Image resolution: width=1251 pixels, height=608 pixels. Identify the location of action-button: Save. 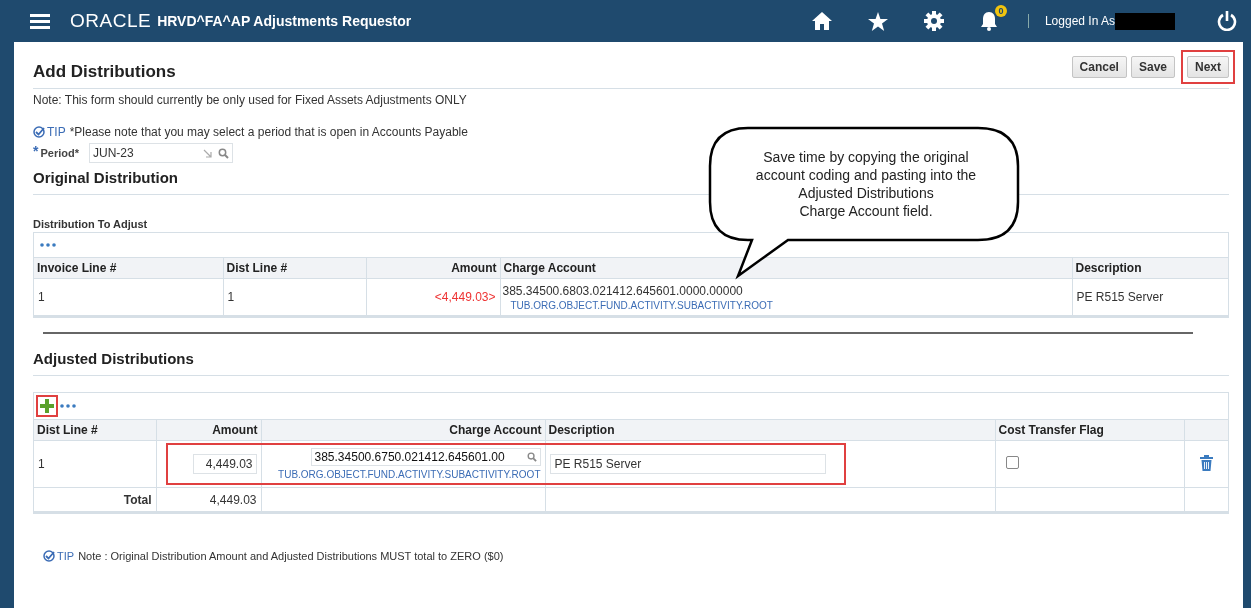
(1152, 67).